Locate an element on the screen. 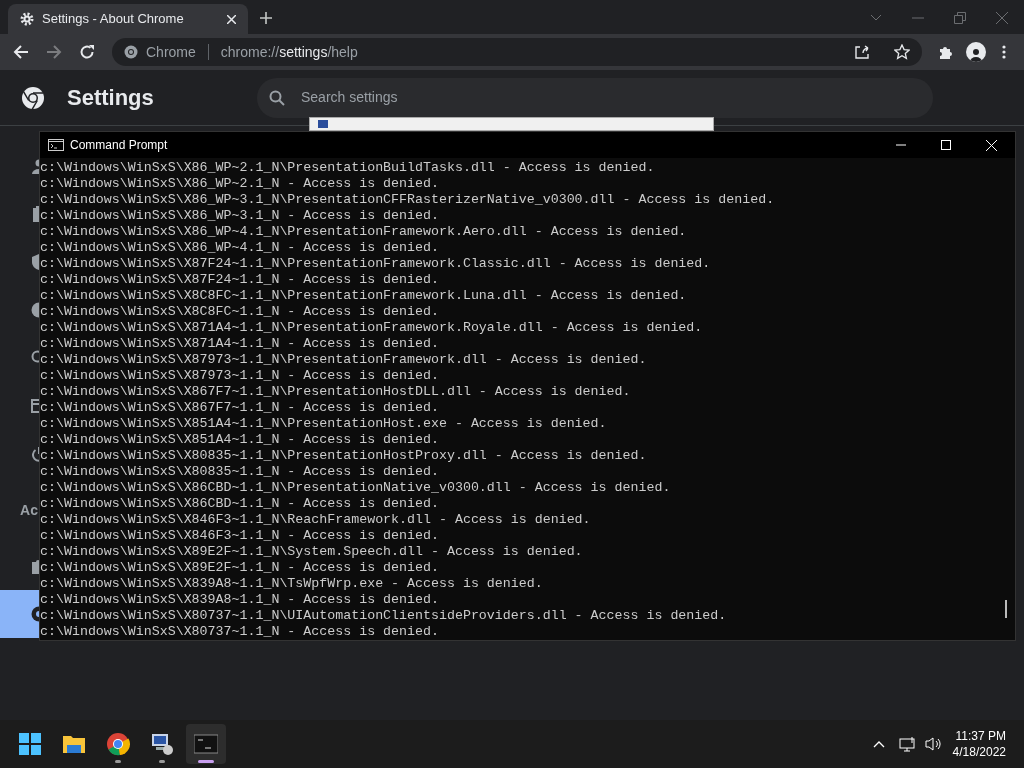 This screenshot has height=768, width=1024. console-line: c:\Windows\WinSxS\X87F24~1.1_N - Access is denied. is located at coordinates (240, 280).